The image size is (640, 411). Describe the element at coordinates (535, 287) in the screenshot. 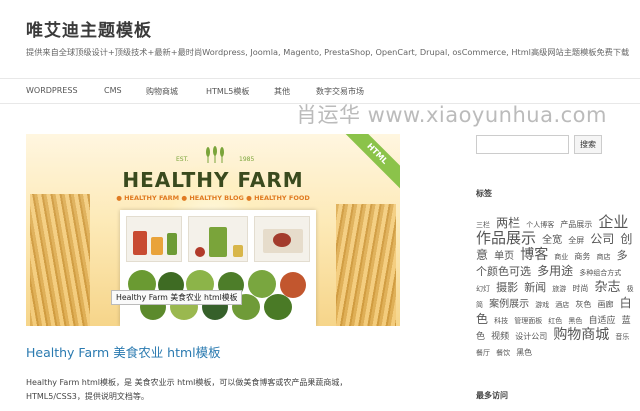

I see `tag-link: 新闻` at that location.